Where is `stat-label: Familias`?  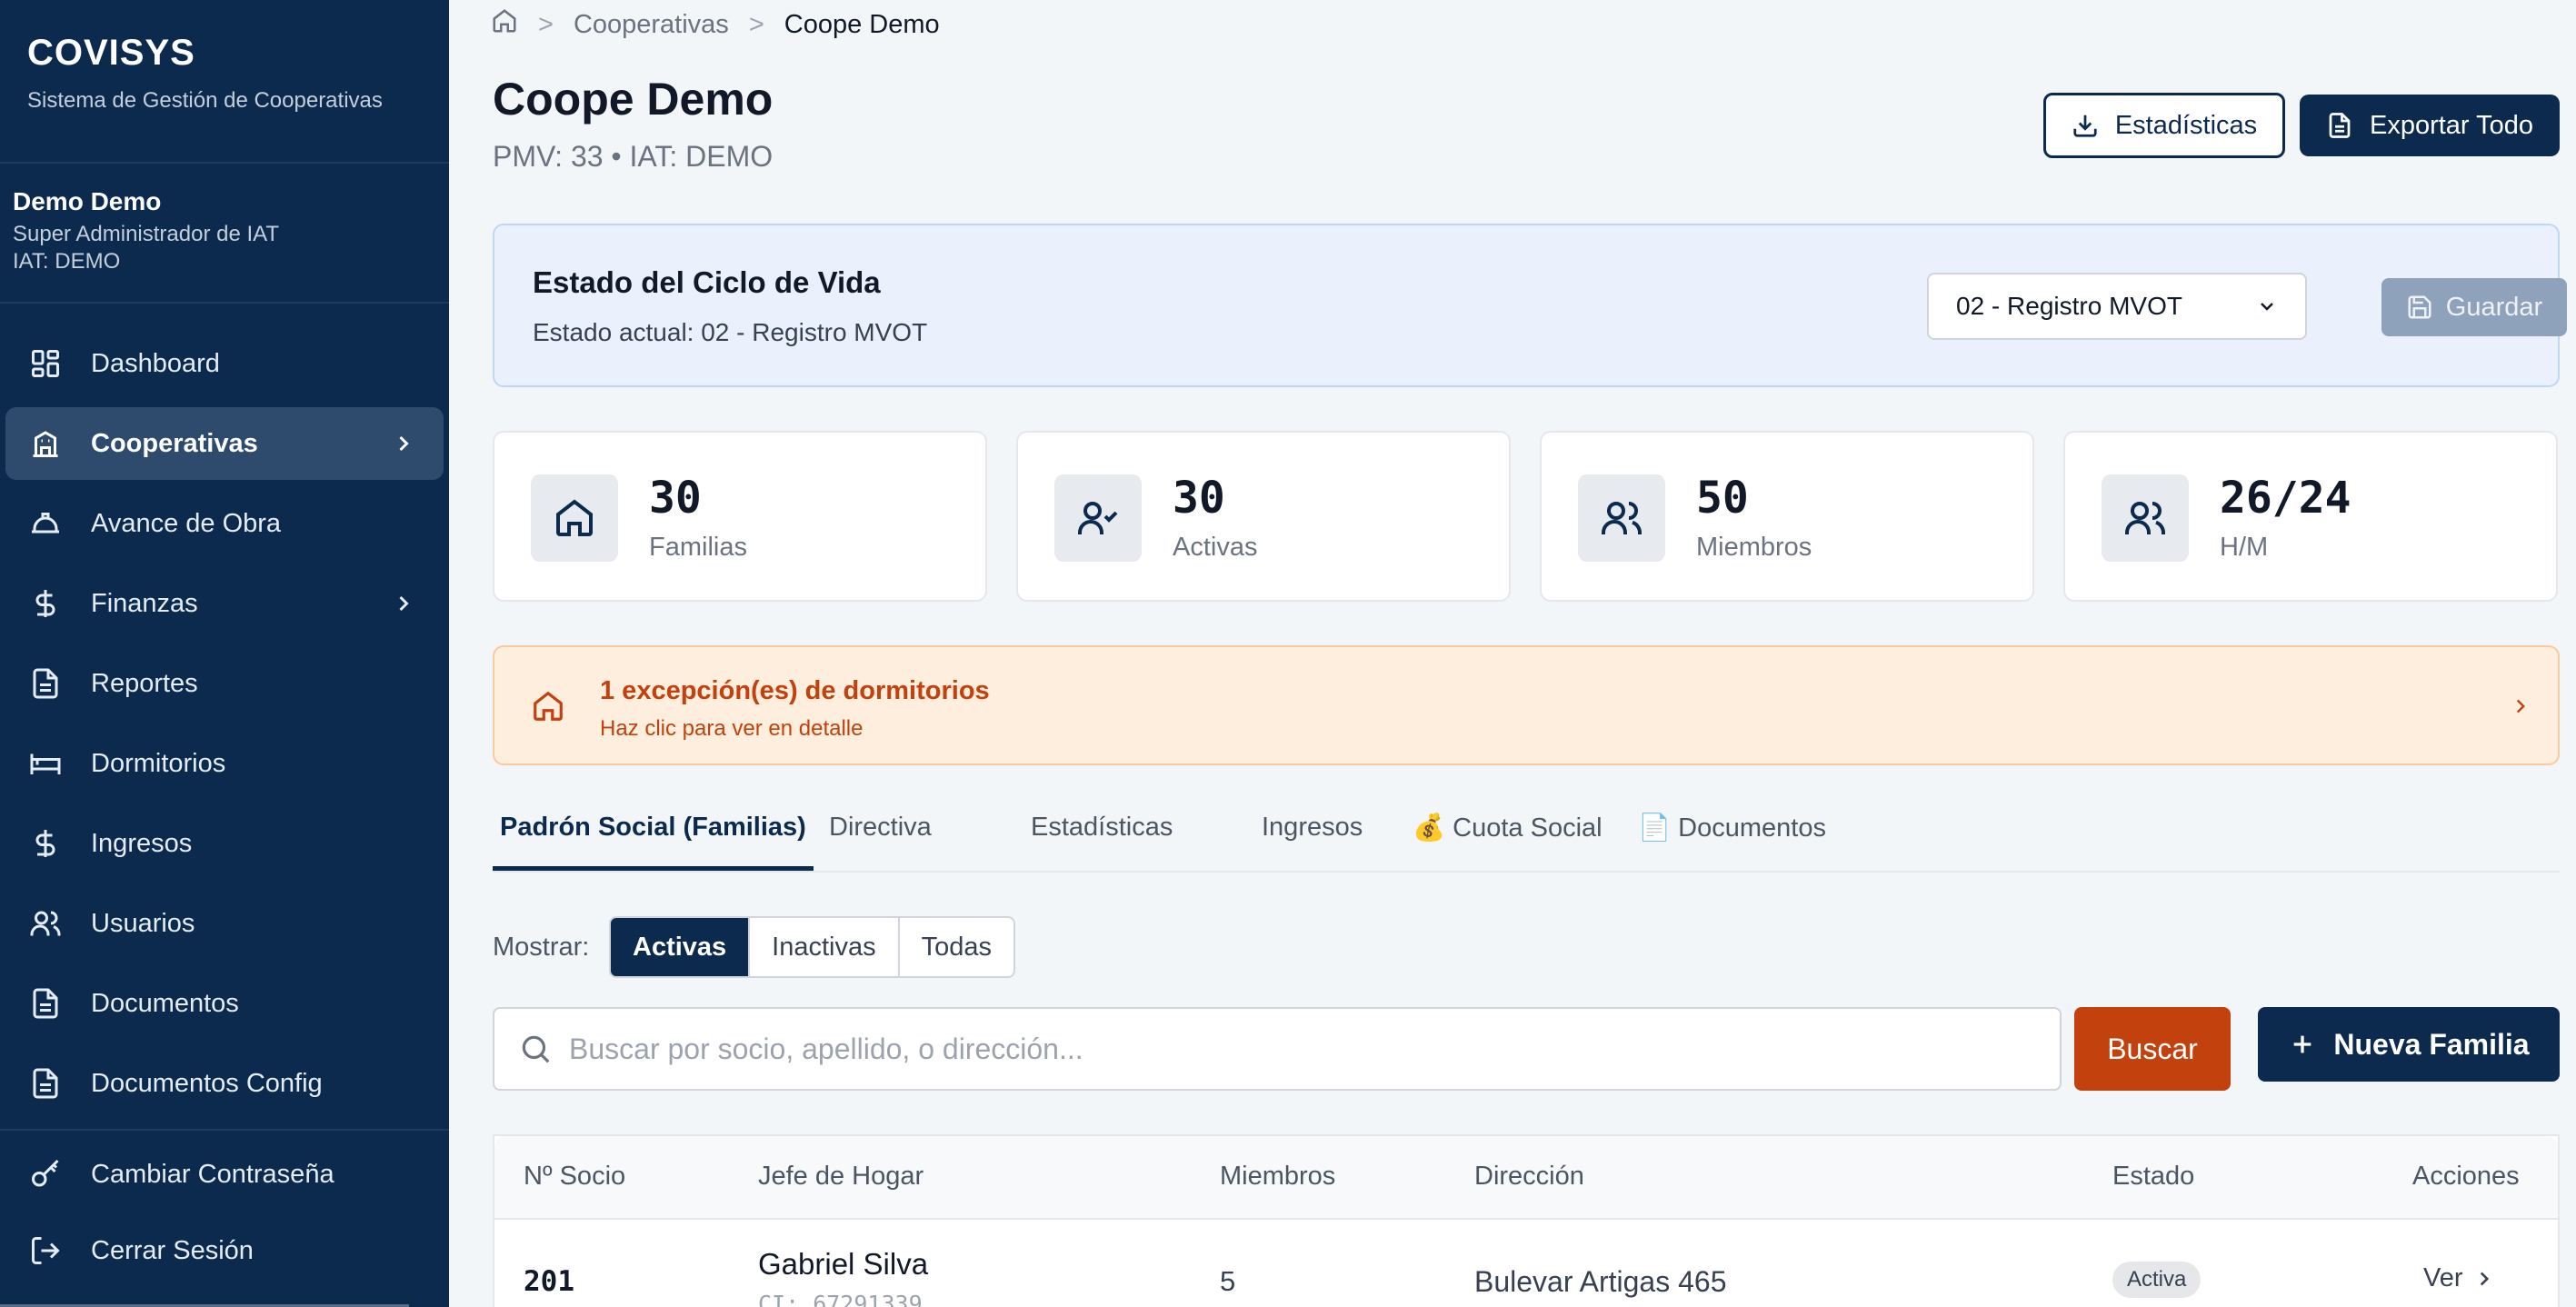
stat-label: Familias is located at coordinates (698, 547).